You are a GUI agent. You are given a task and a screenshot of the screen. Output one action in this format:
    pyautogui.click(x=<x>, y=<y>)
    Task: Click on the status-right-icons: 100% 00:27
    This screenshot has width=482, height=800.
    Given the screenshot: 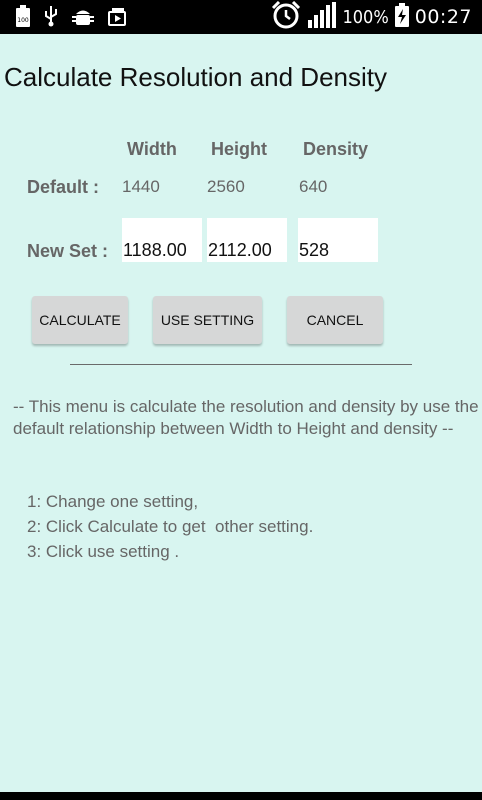 What is the action you would take?
    pyautogui.click(x=371, y=16)
    